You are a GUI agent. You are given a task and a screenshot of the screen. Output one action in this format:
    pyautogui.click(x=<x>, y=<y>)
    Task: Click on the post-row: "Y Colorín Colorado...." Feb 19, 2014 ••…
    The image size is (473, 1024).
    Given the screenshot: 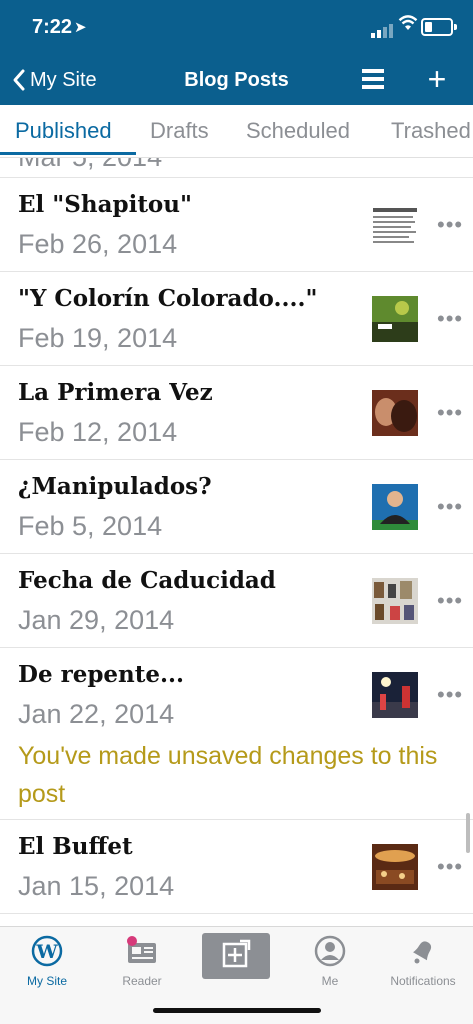 What is the action you would take?
    pyautogui.click(x=236, y=319)
    